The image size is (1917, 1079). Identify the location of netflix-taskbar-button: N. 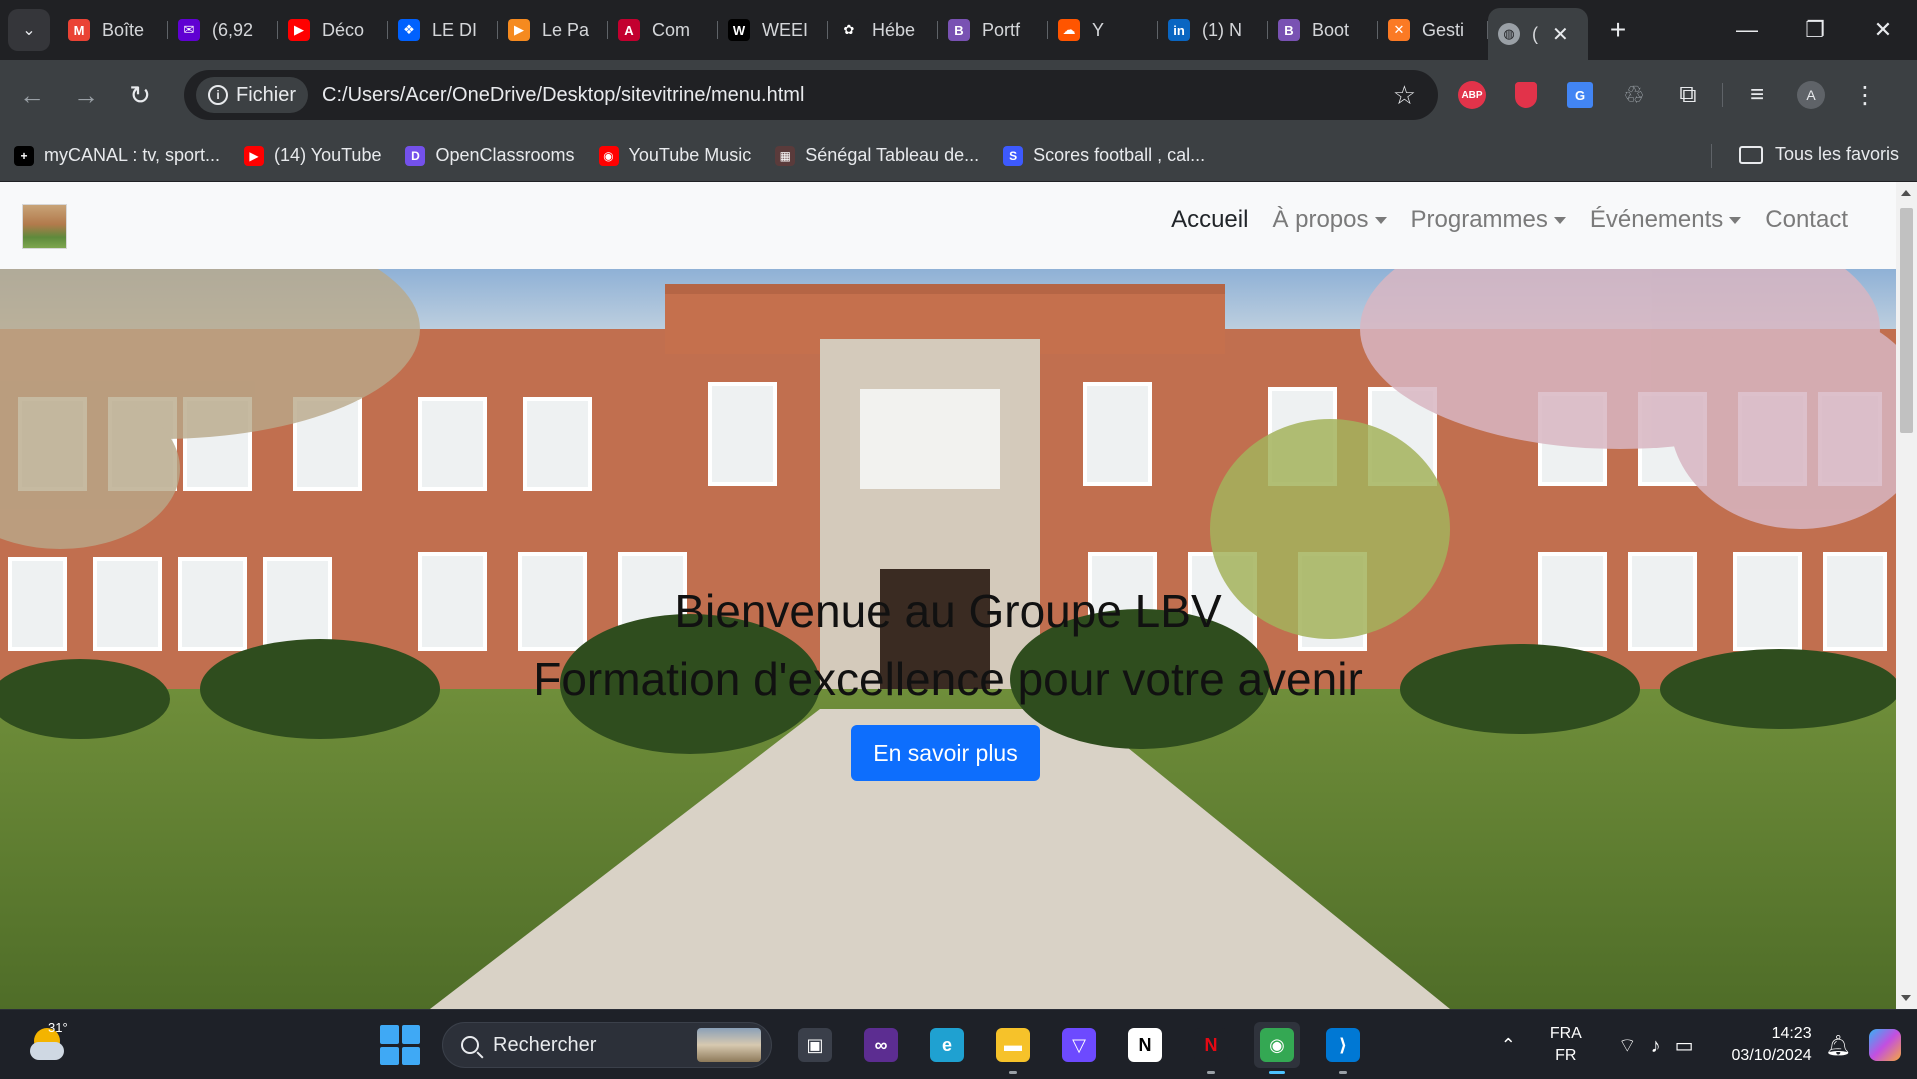
(1211, 1048).